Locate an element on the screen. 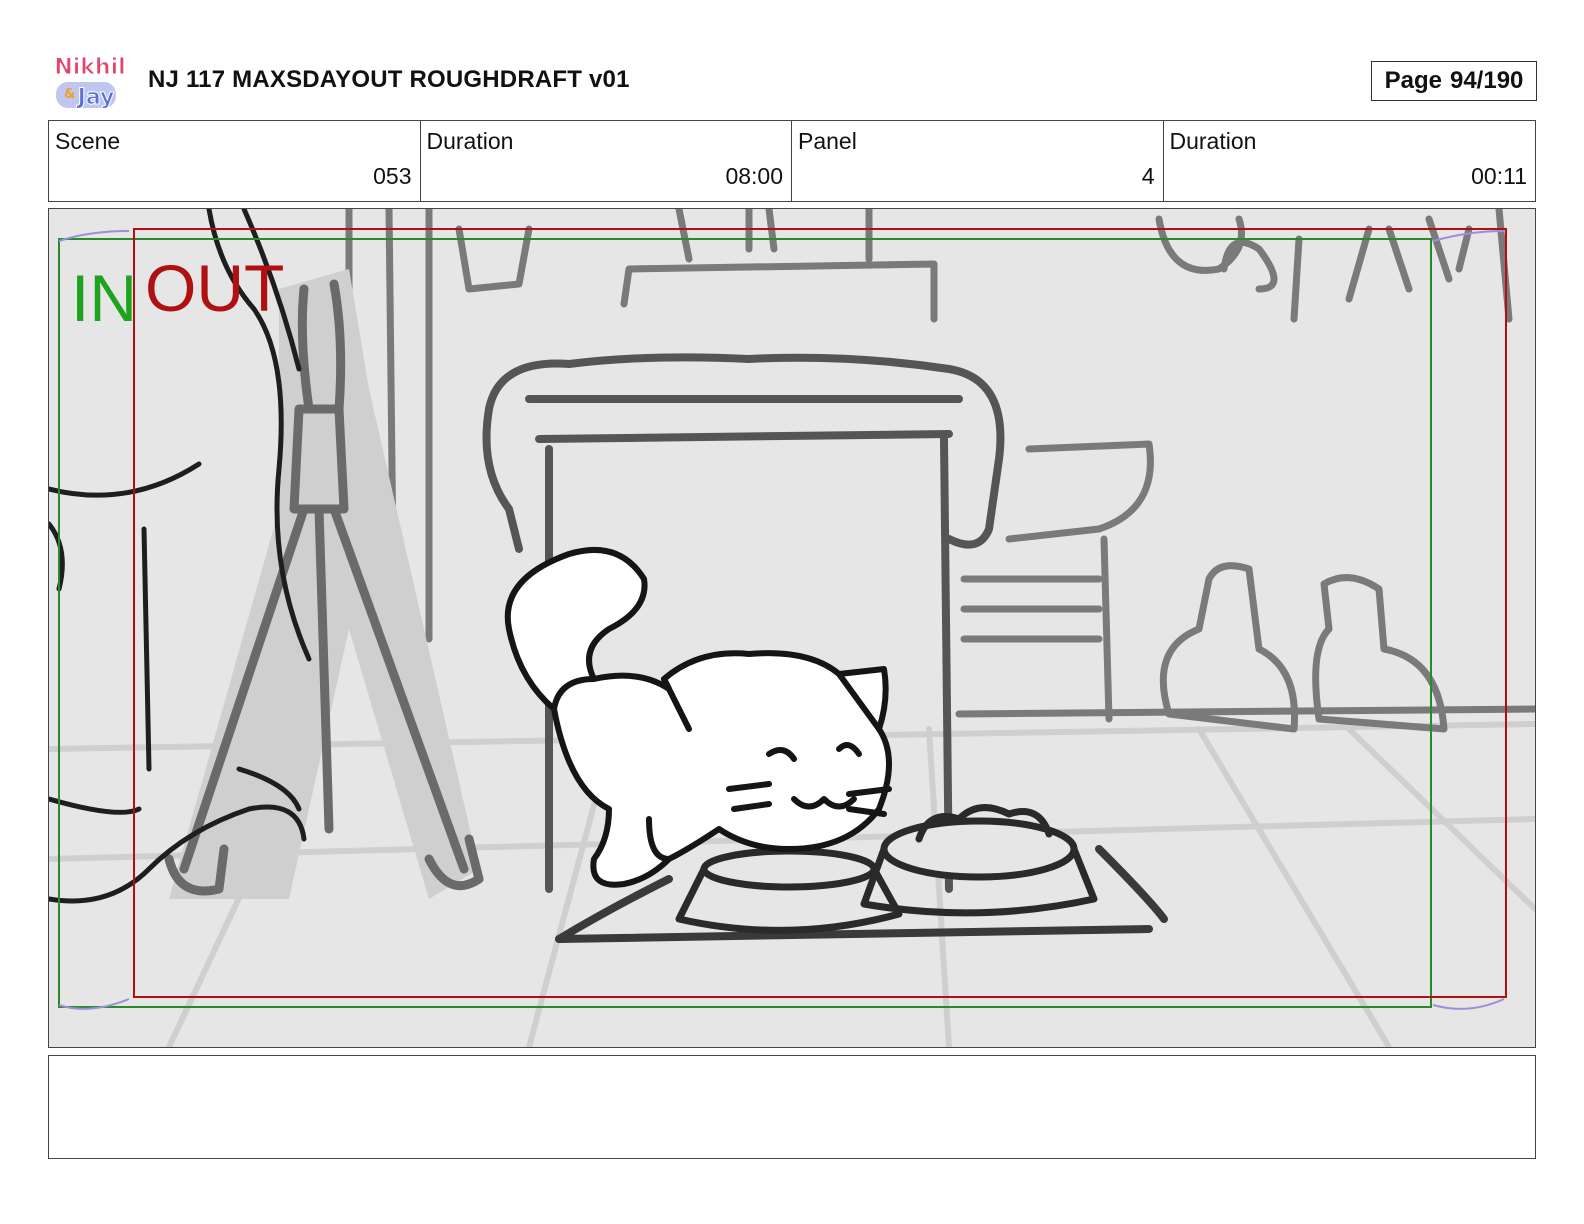 Image resolution: width=1584 pixels, height=1224 pixels. panel-label: Panel is located at coordinates (827, 141).